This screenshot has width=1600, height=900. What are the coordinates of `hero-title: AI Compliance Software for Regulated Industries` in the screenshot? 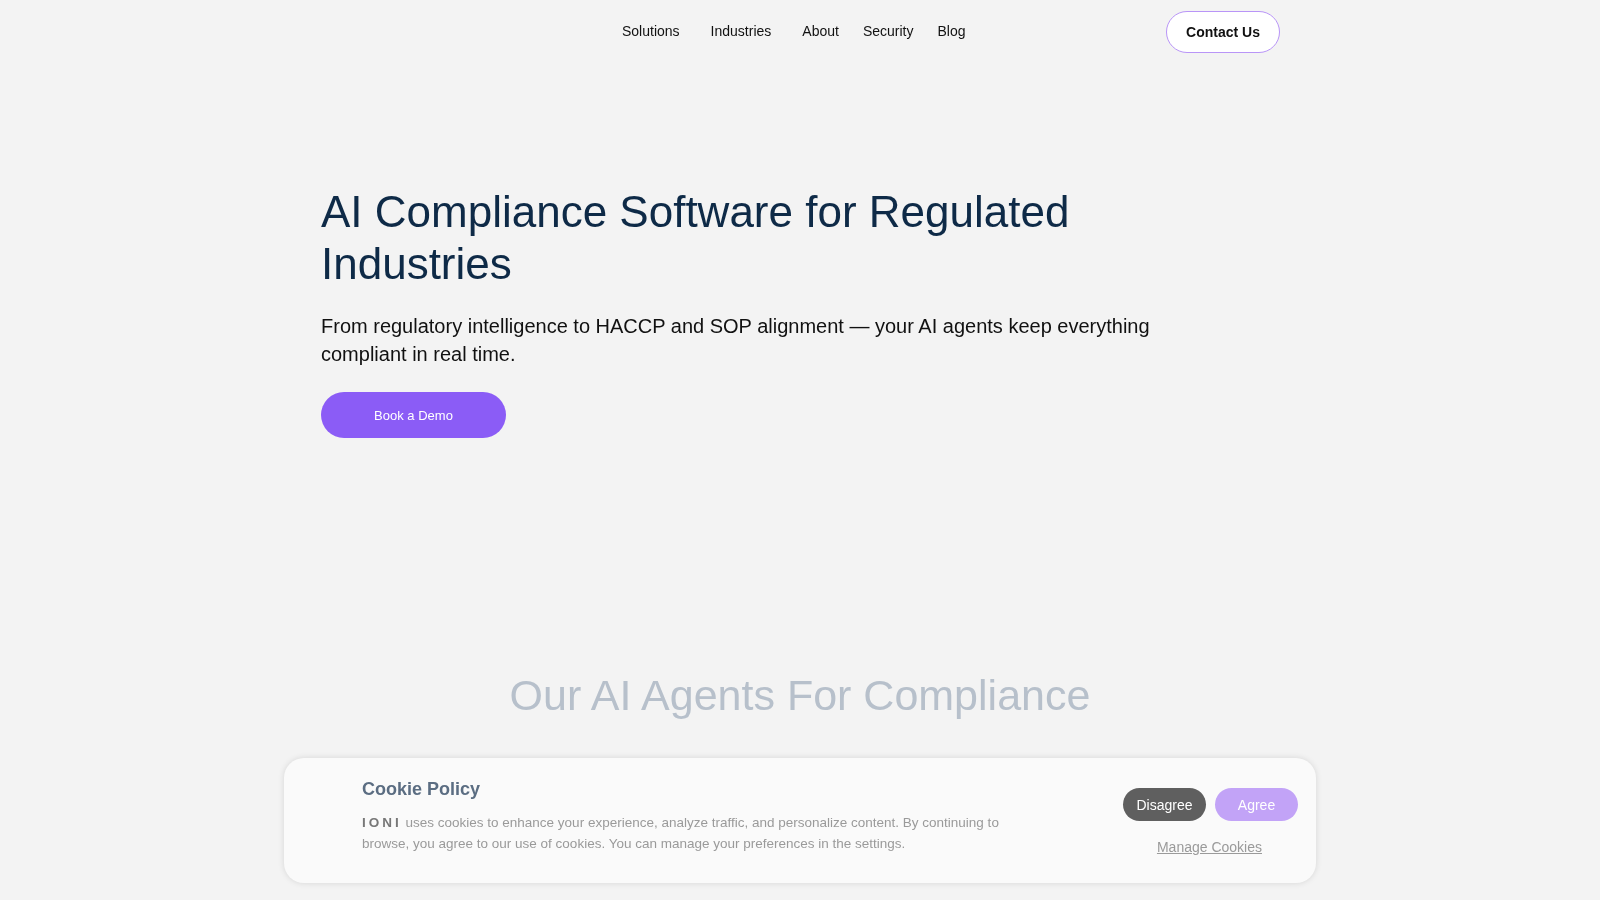 It's located at (696, 238).